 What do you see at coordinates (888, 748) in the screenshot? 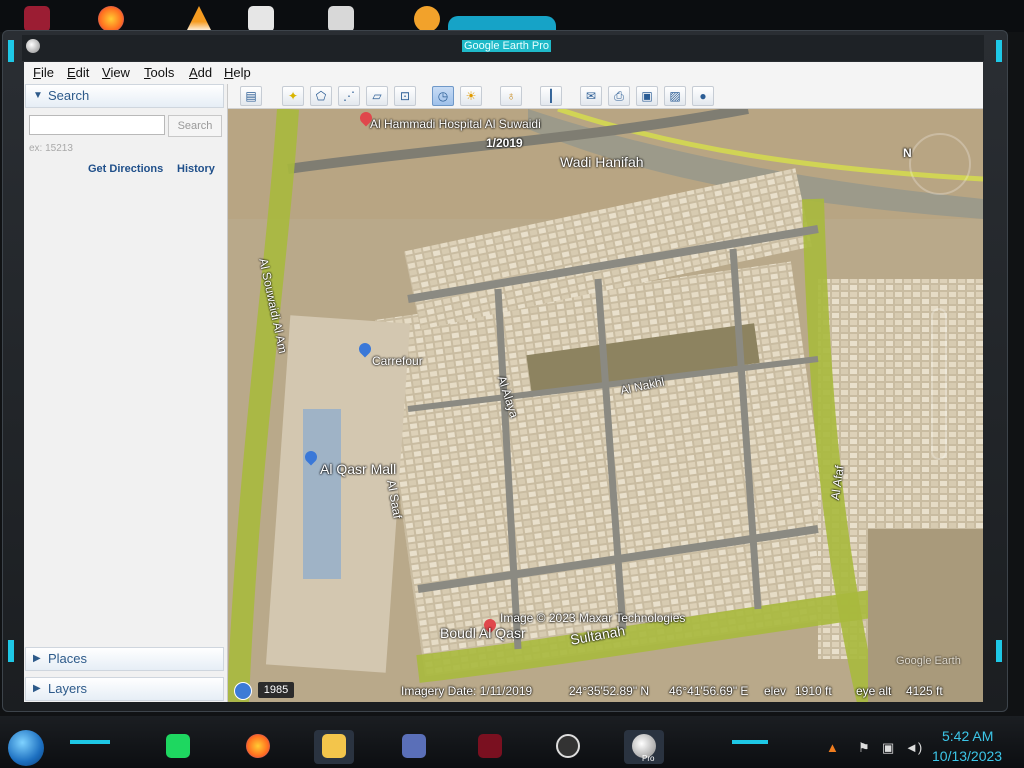
I see `network-icon: ▣` at bounding box center [888, 748].